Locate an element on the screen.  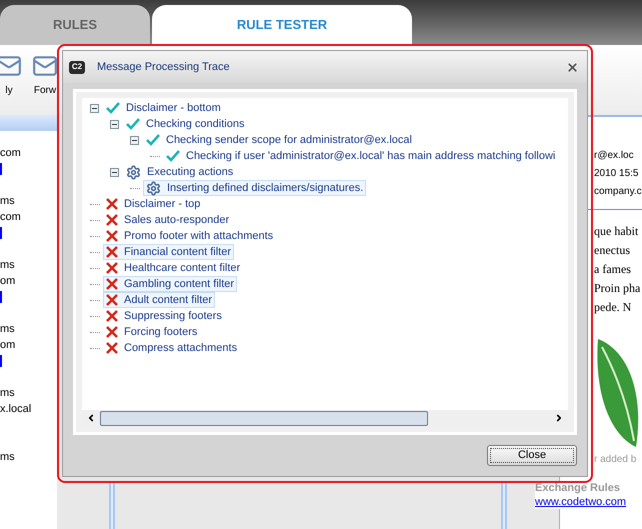
body-text: enectus is located at coordinates (612, 250).